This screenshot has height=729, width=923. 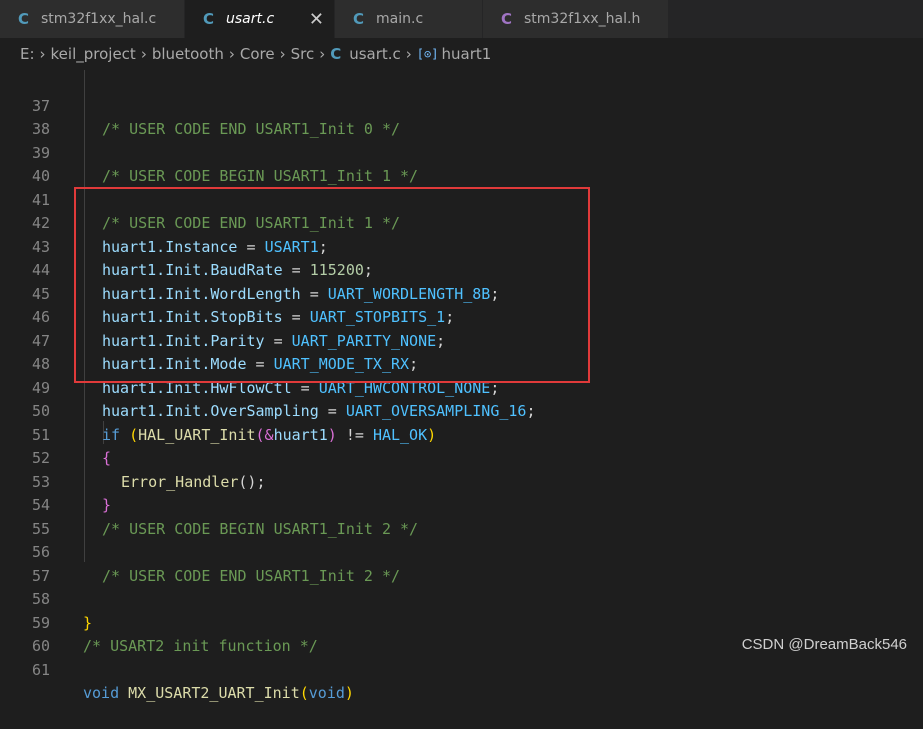 I want to click on code-punct: ), so click(x=349, y=693).